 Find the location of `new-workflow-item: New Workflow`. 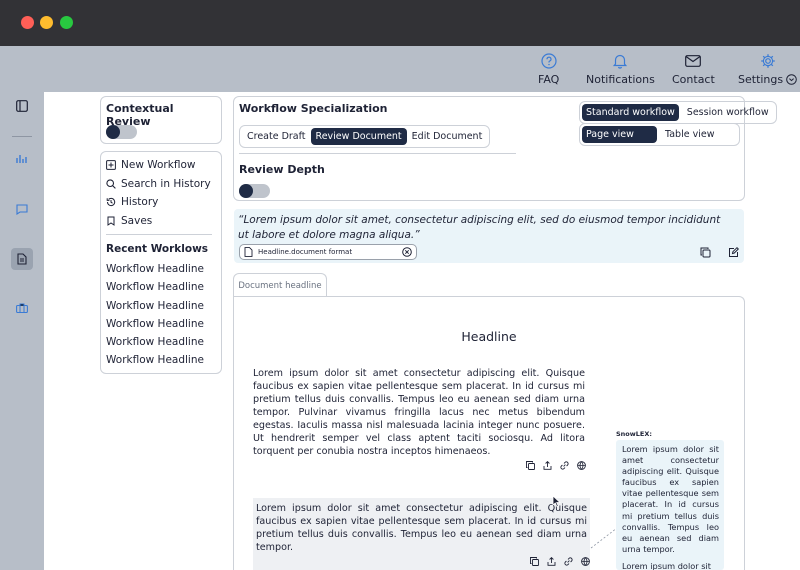

new-workflow-item: New Workflow is located at coordinates (158, 165).